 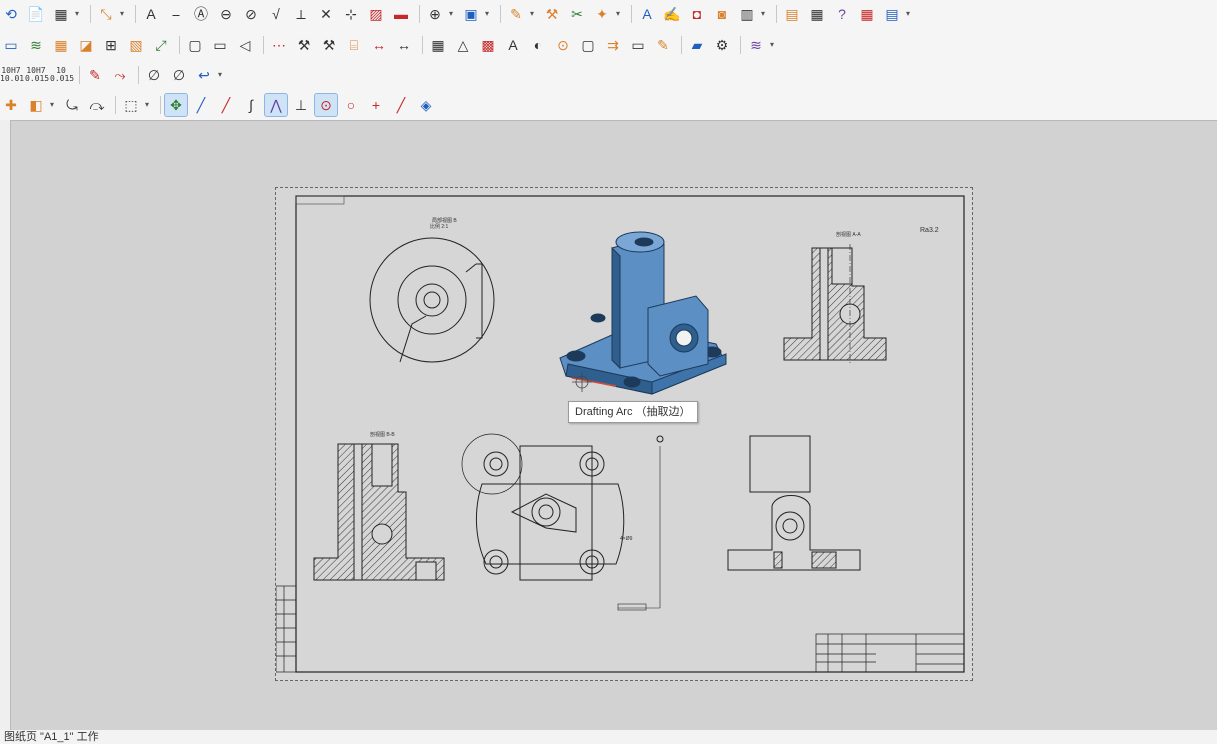 I want to click on line-point-icon: ╱, so click(x=226, y=105).